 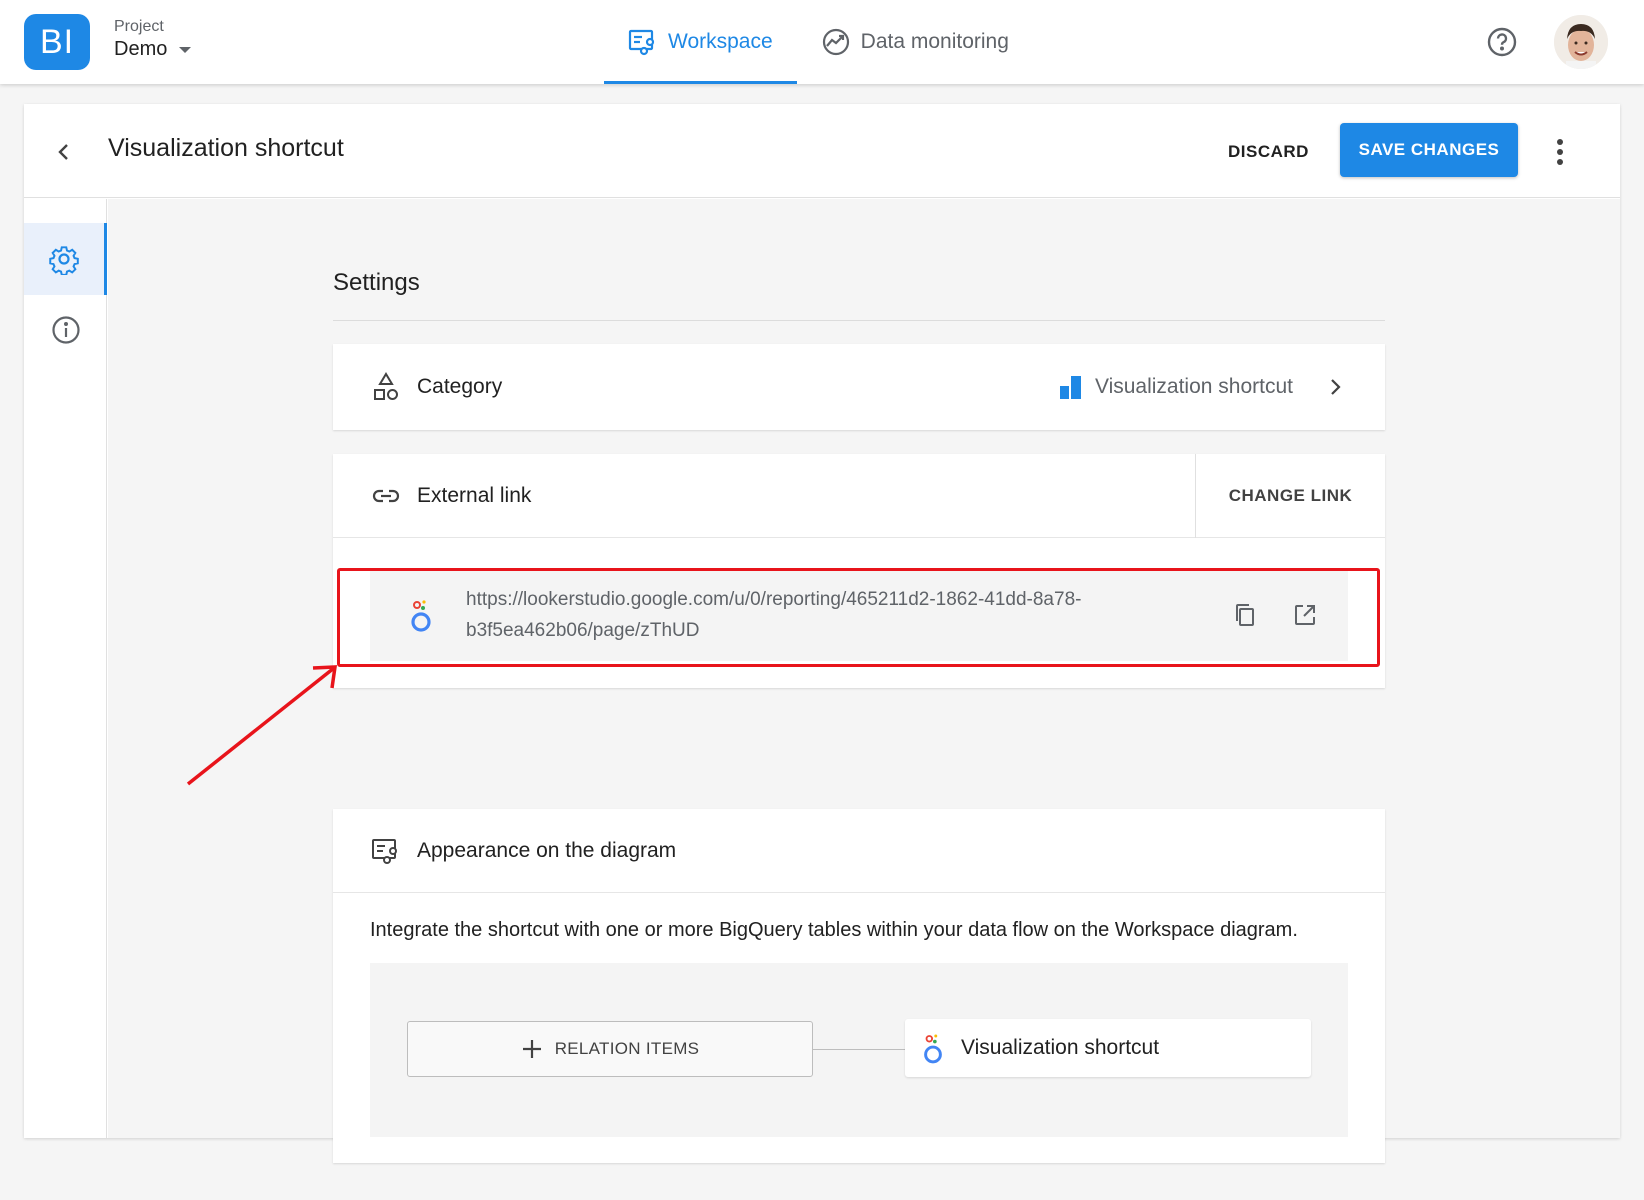 What do you see at coordinates (1245, 615) in the screenshot?
I see `copy-icon` at bounding box center [1245, 615].